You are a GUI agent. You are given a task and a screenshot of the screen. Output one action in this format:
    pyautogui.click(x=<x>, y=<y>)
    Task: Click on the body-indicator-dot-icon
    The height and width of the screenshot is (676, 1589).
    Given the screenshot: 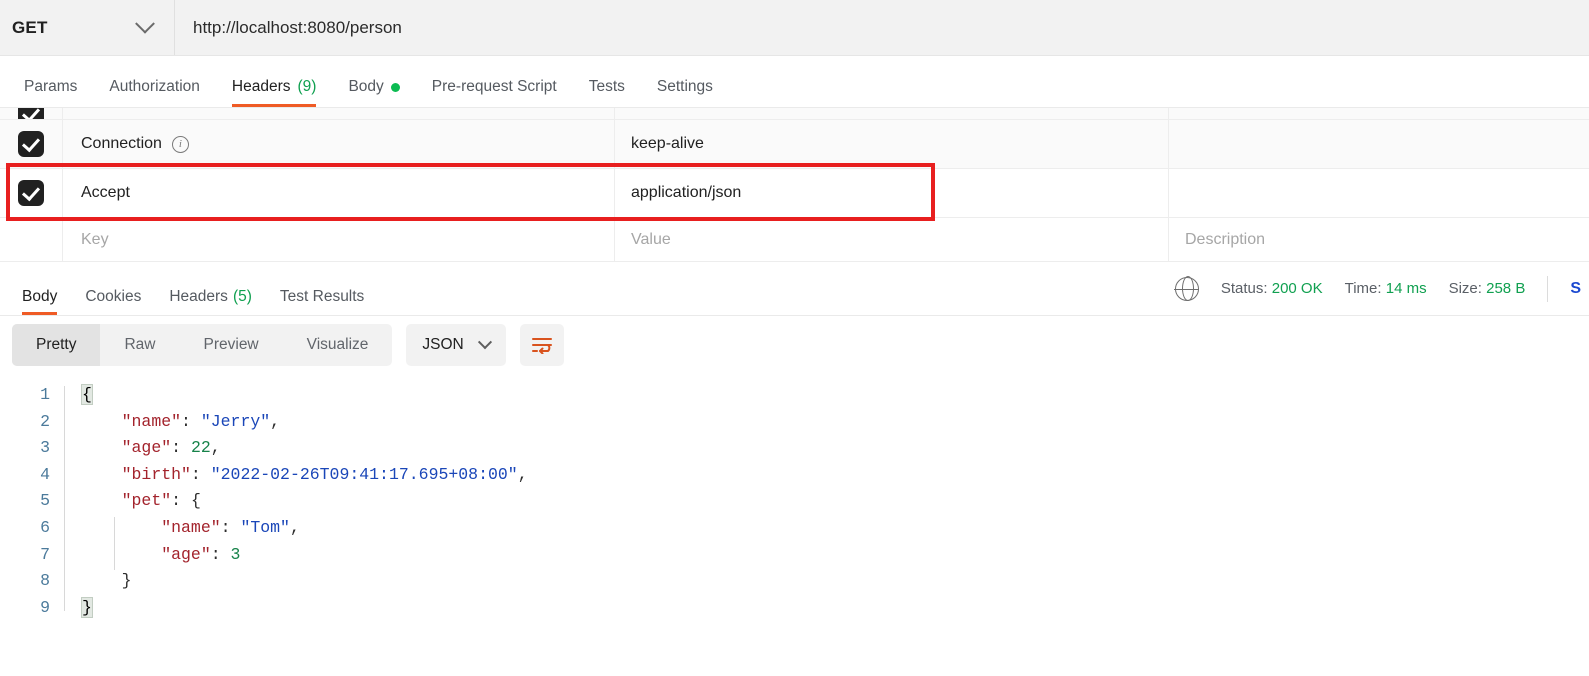 What is the action you would take?
    pyautogui.click(x=395, y=87)
    